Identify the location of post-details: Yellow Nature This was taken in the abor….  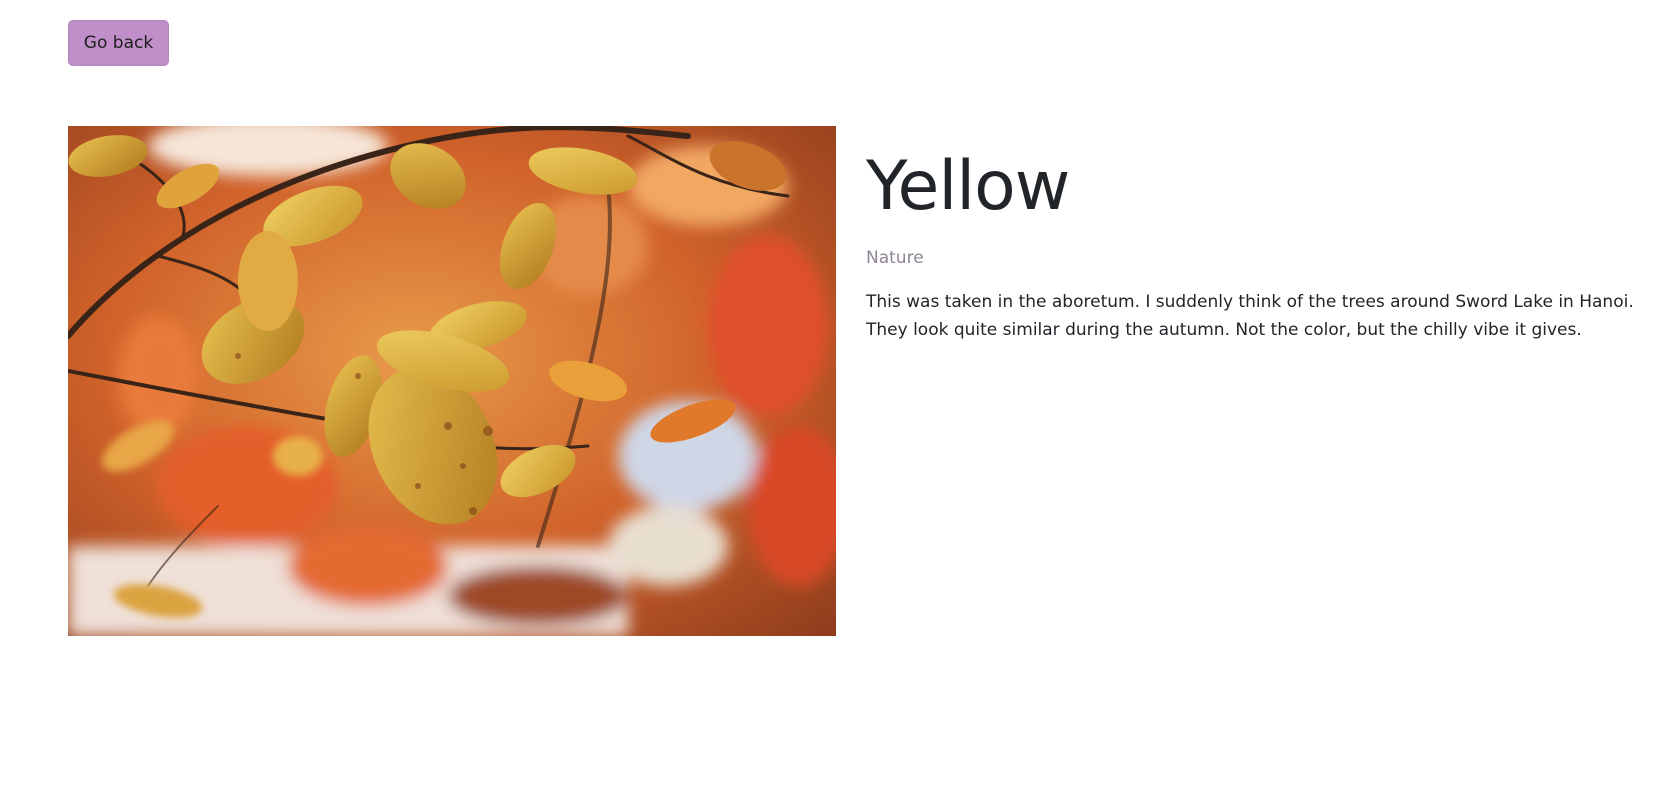
(1261, 245).